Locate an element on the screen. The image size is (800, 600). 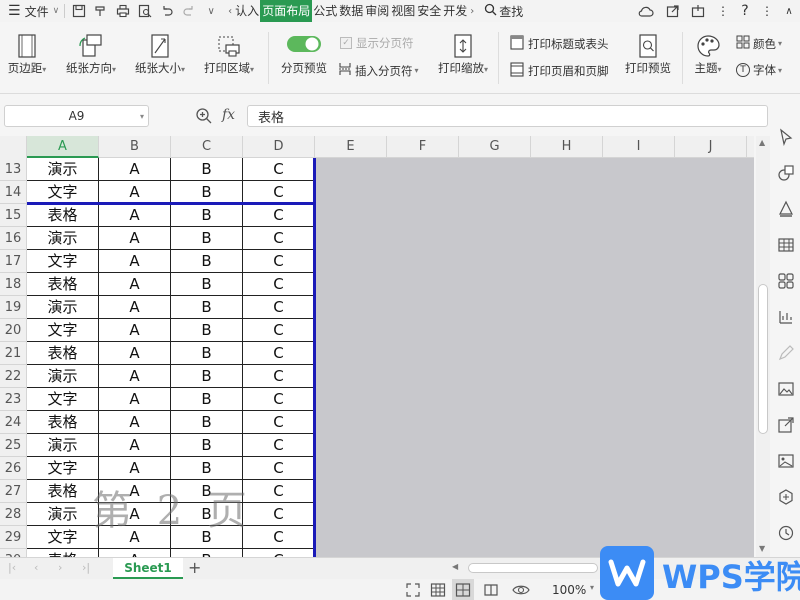
row-header: 30 is located at coordinates (13, 553).